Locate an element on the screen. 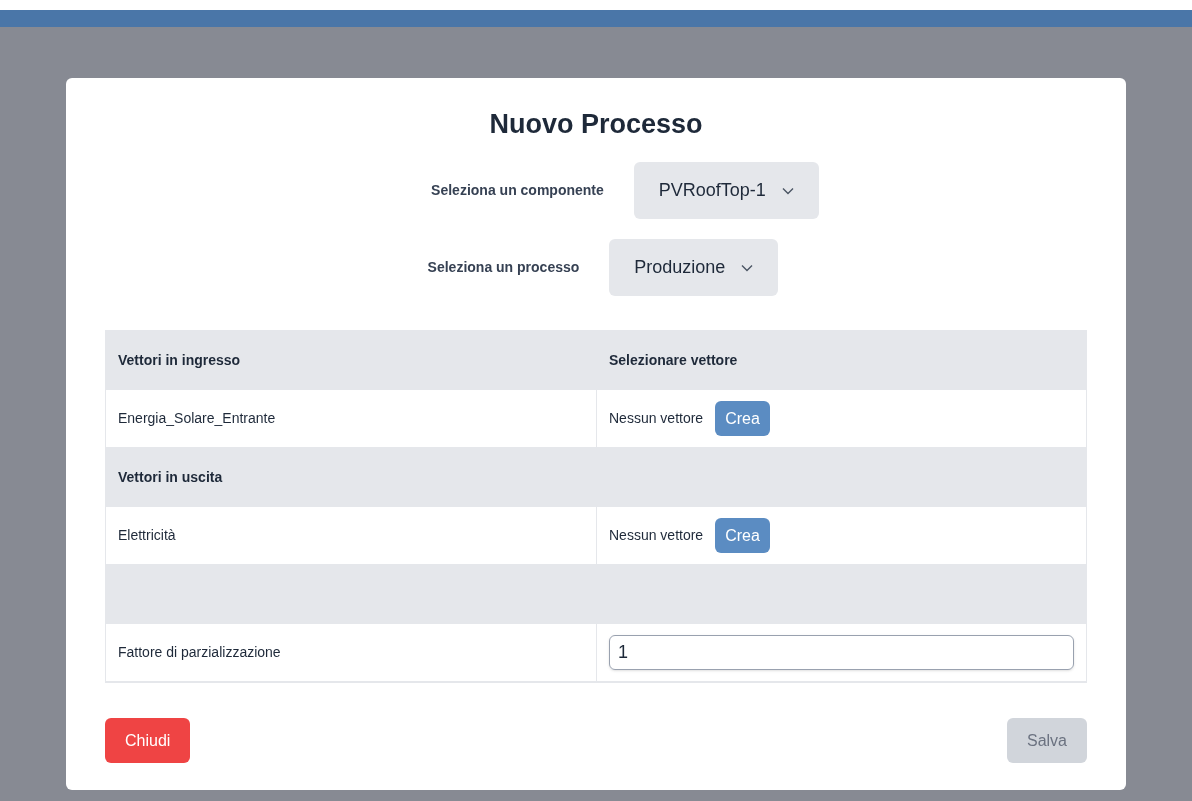  column-header: Vettori in ingresso is located at coordinates (179, 360).